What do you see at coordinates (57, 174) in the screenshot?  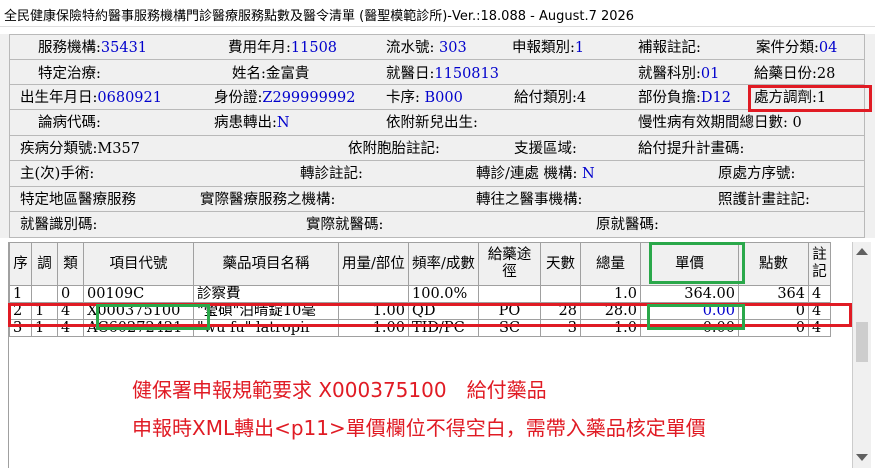 I see `surgery-field: 主(次)手術:` at bounding box center [57, 174].